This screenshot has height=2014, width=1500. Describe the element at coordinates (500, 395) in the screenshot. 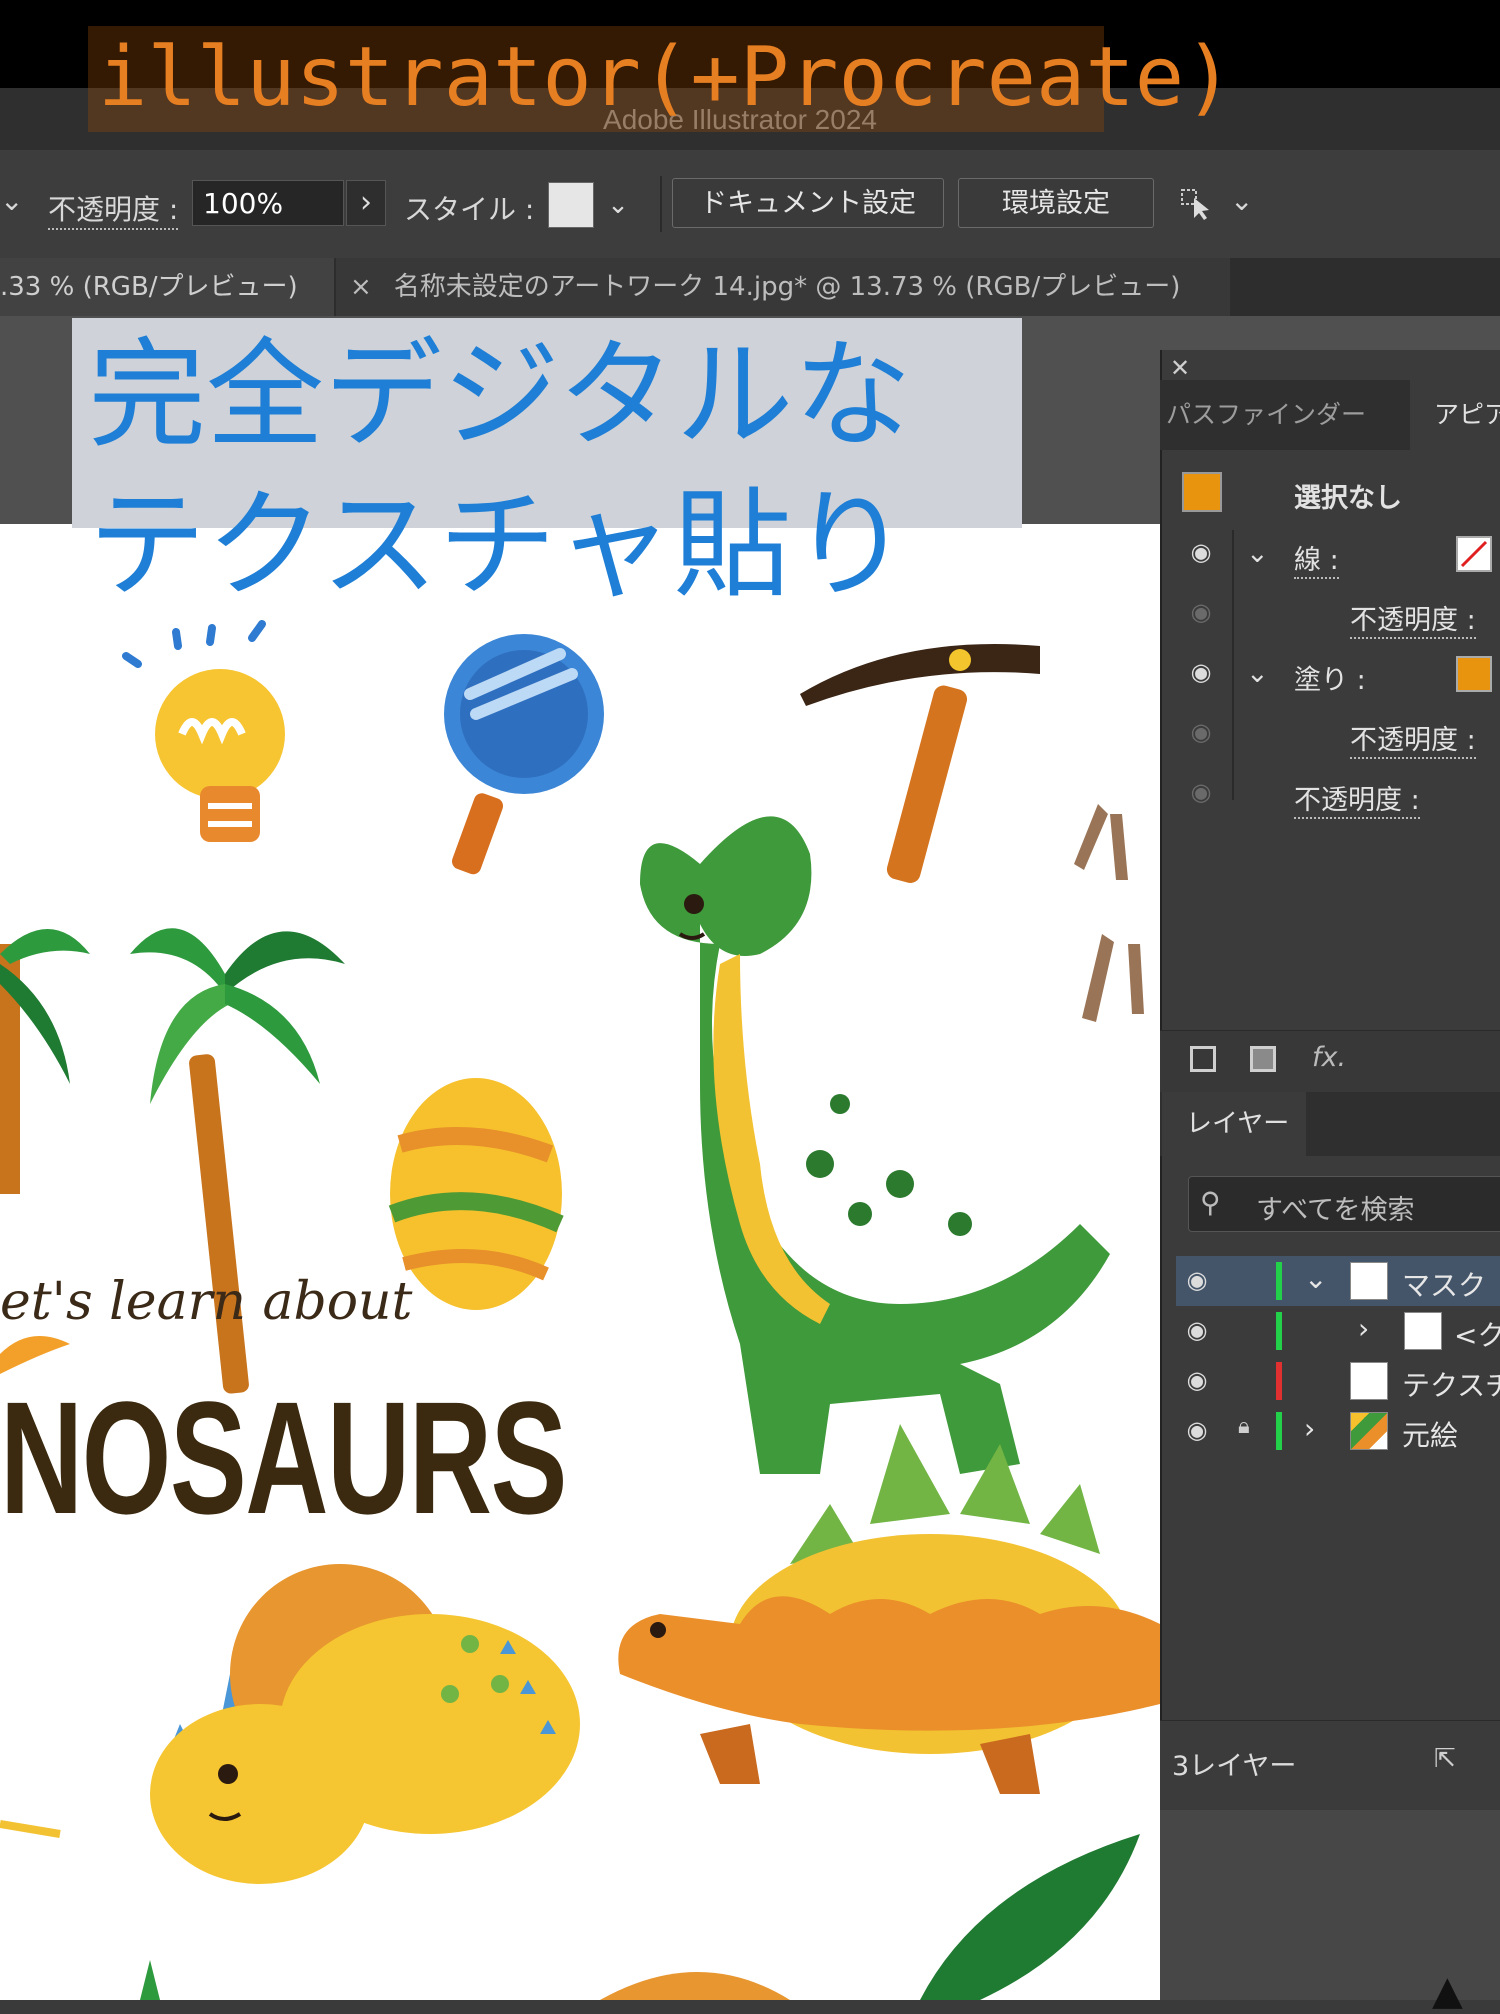

I see `caption-line-1: 完全デジタルな` at that location.